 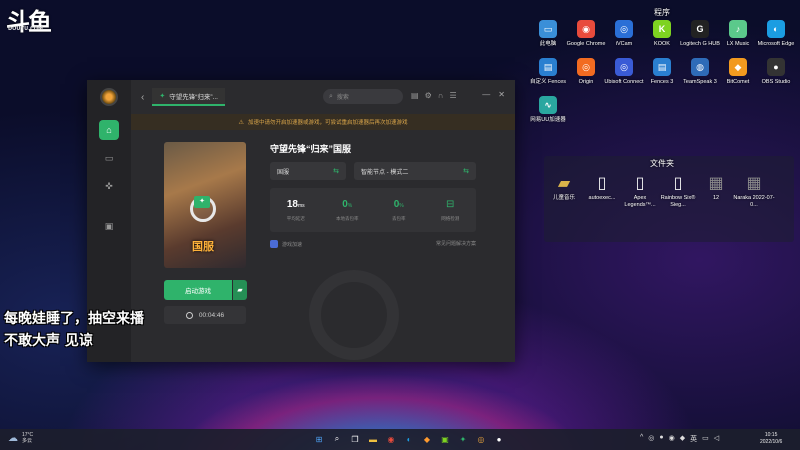 What do you see at coordinates (427, 439) in the screenshot?
I see `douyu-icon: ◆` at bounding box center [427, 439].